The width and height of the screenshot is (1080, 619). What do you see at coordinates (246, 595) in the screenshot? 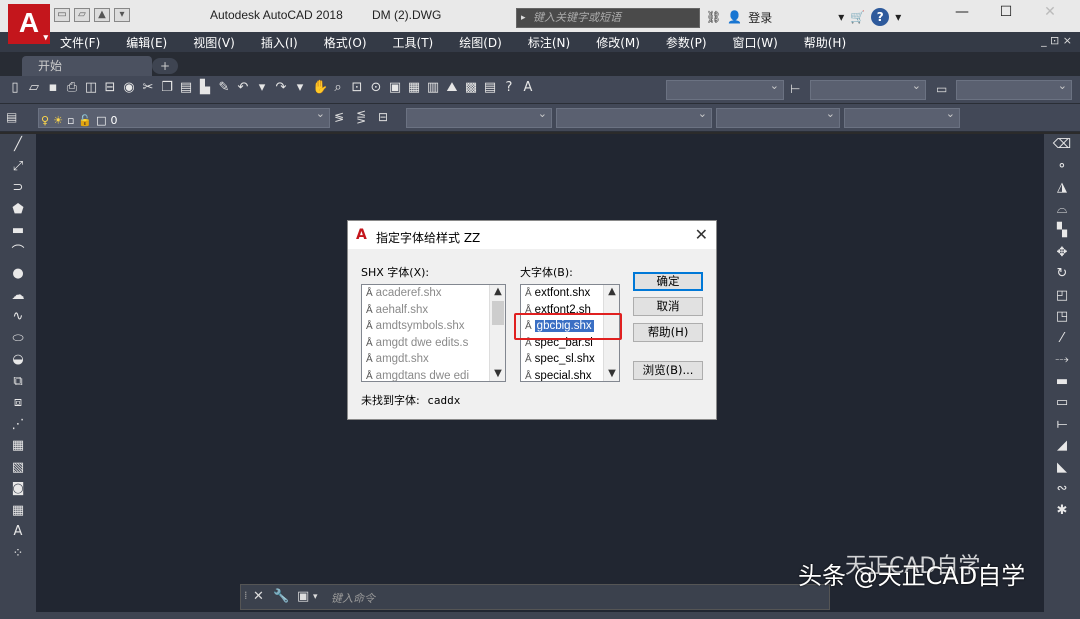
I see `command-grip: ⁞` at bounding box center [246, 595].